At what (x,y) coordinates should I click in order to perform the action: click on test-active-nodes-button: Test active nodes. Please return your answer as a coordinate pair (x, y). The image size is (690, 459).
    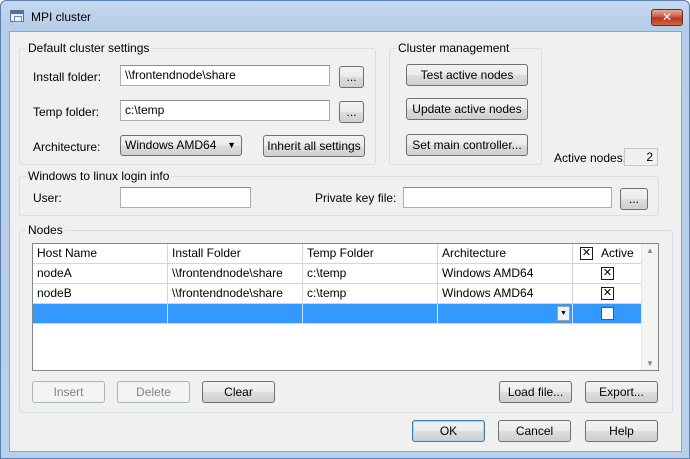
    Looking at the image, I should click on (467, 75).